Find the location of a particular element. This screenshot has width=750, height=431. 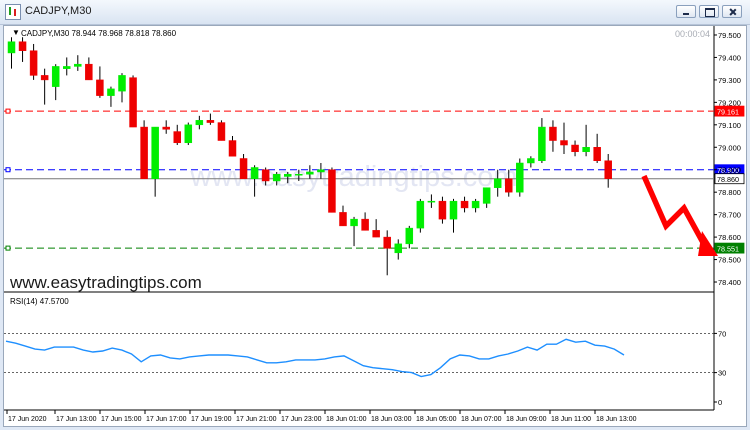

time-tick-label: 18 Jun 11:00 is located at coordinates (571, 419).